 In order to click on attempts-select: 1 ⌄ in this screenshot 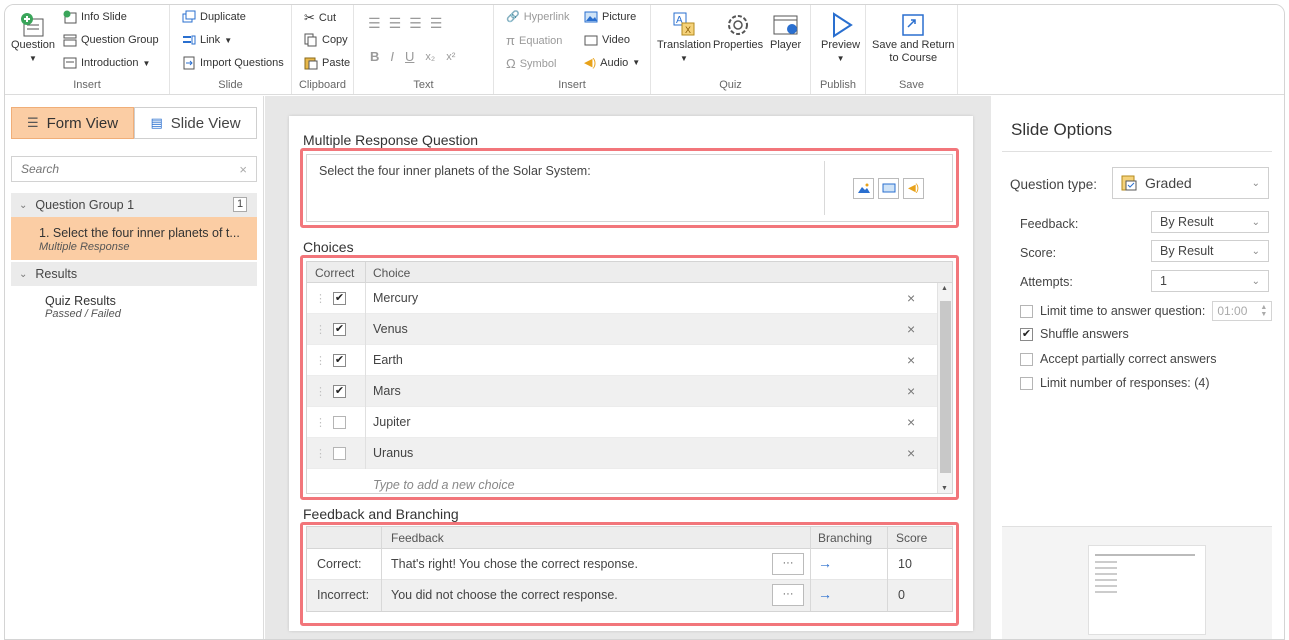, I will do `click(1210, 281)`.